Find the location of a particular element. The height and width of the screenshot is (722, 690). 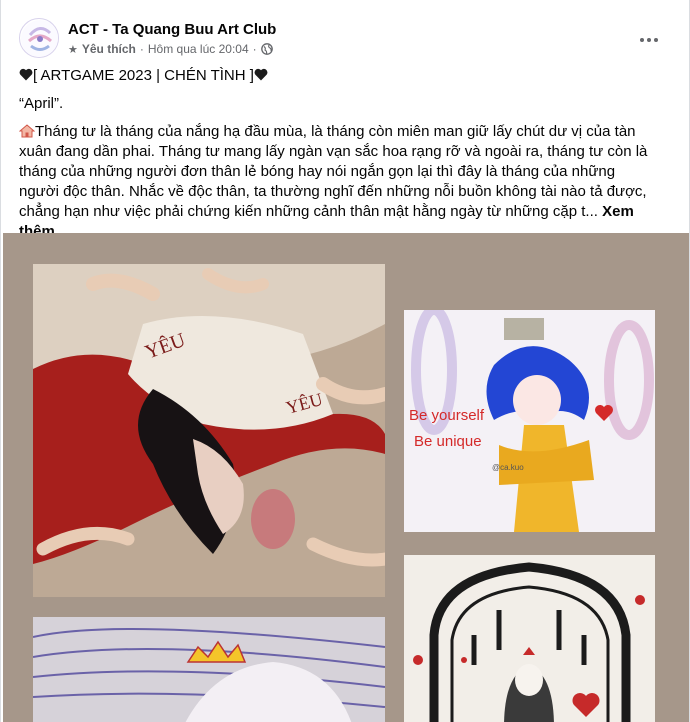

page-name: ACT - Ta Quang Buu Art Club is located at coordinates (172, 29).